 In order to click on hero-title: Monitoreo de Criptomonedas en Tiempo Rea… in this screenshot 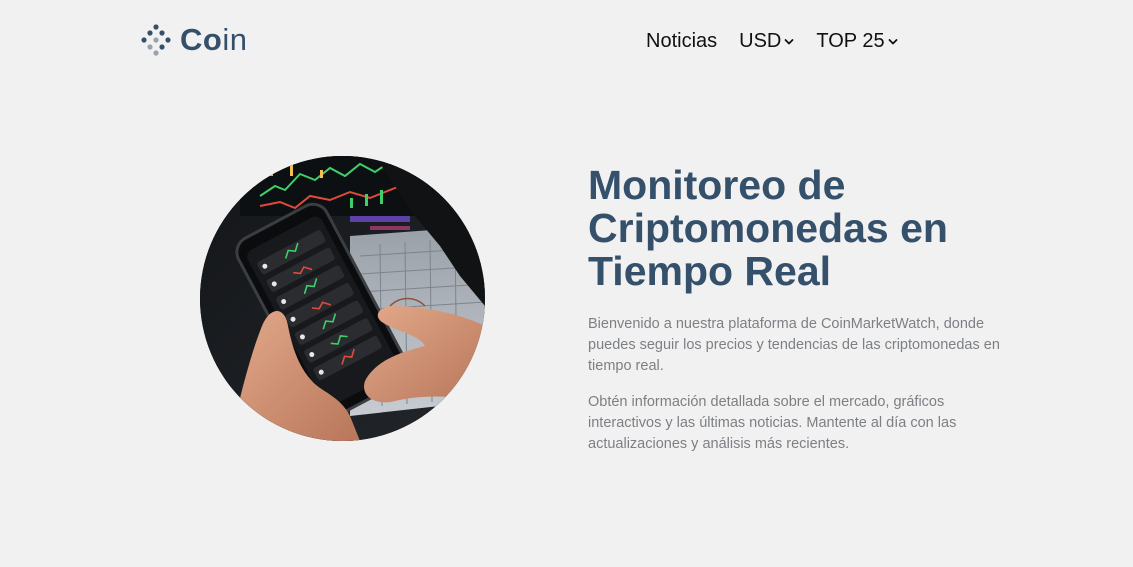, I will do `click(768, 228)`.